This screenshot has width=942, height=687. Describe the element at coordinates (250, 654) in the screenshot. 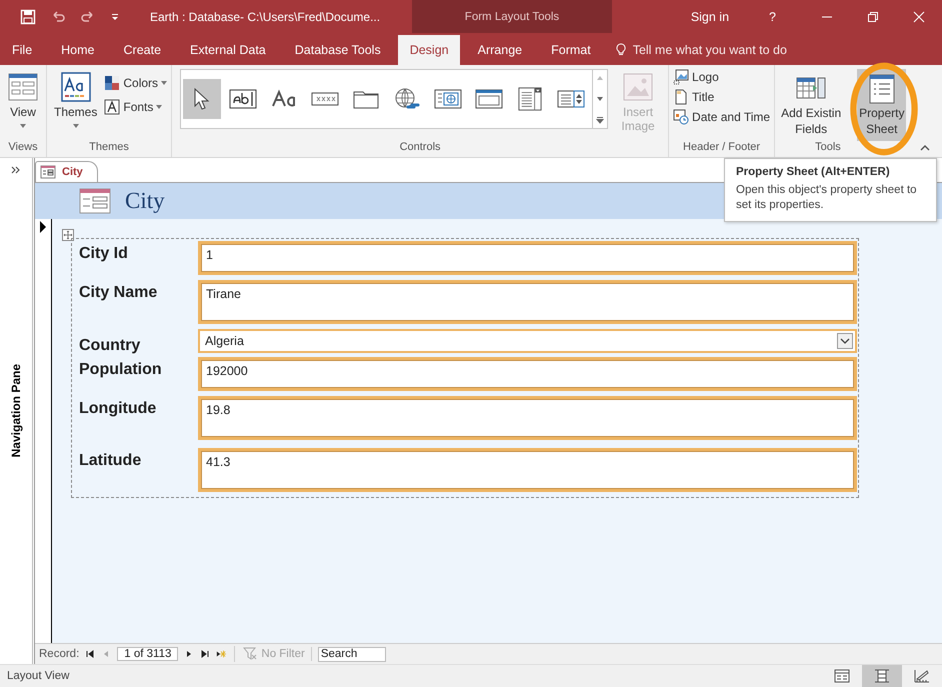

I see `funnel-icon` at that location.